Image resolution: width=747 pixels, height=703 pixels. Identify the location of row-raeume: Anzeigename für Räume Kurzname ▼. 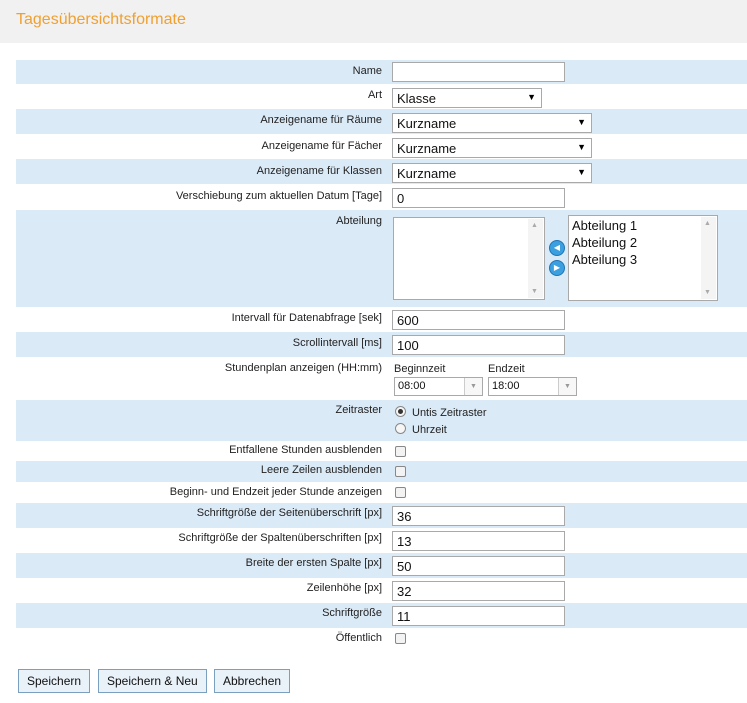
(381, 121).